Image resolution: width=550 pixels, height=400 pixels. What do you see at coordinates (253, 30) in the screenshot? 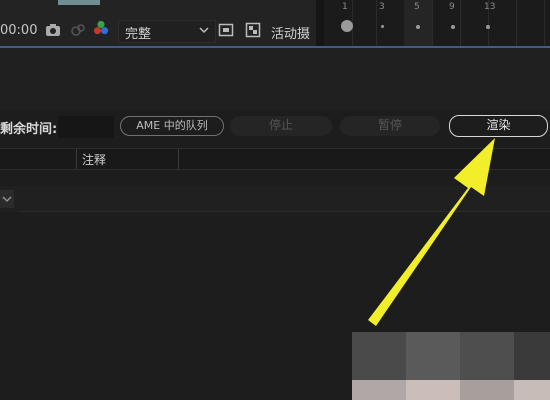
I see `transparency-grid-icon` at bounding box center [253, 30].